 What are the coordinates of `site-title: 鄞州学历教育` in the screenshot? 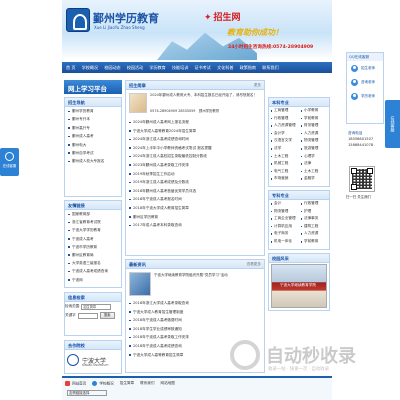 It's located at (126, 18).